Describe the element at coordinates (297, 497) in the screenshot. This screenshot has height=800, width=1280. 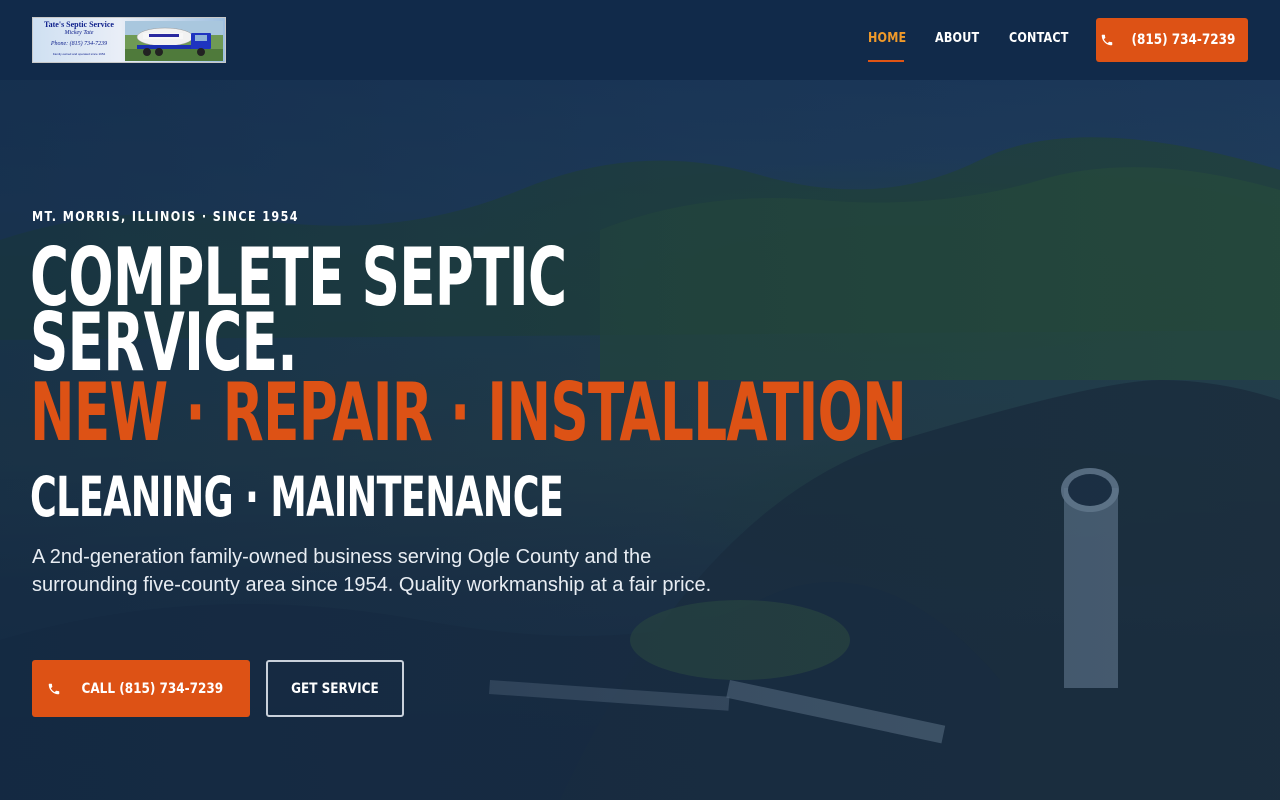
I see `hero-headline-secondary: CLEANING · MAINTENANCE` at that location.